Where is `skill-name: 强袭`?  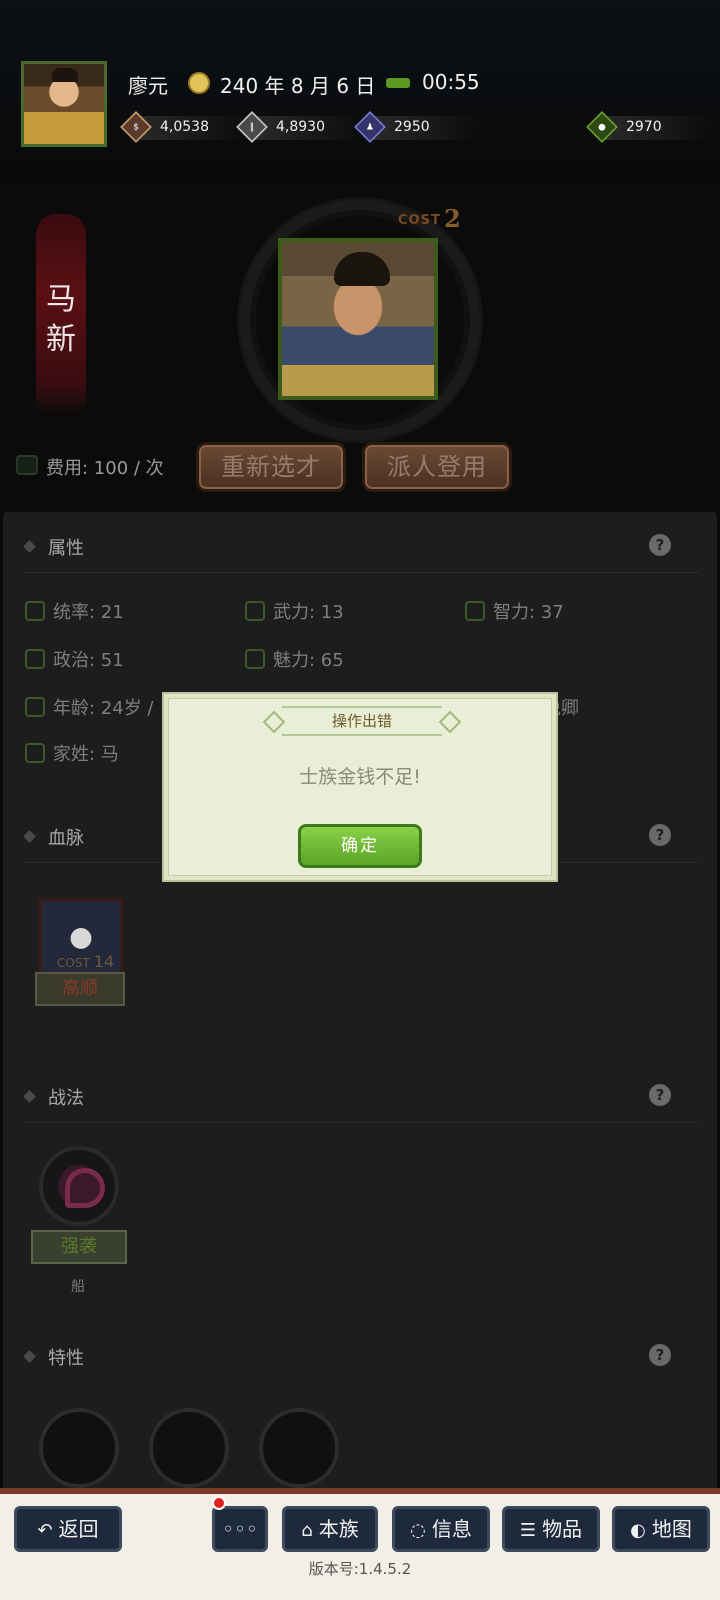 skill-name: 强袭 is located at coordinates (79, 1247).